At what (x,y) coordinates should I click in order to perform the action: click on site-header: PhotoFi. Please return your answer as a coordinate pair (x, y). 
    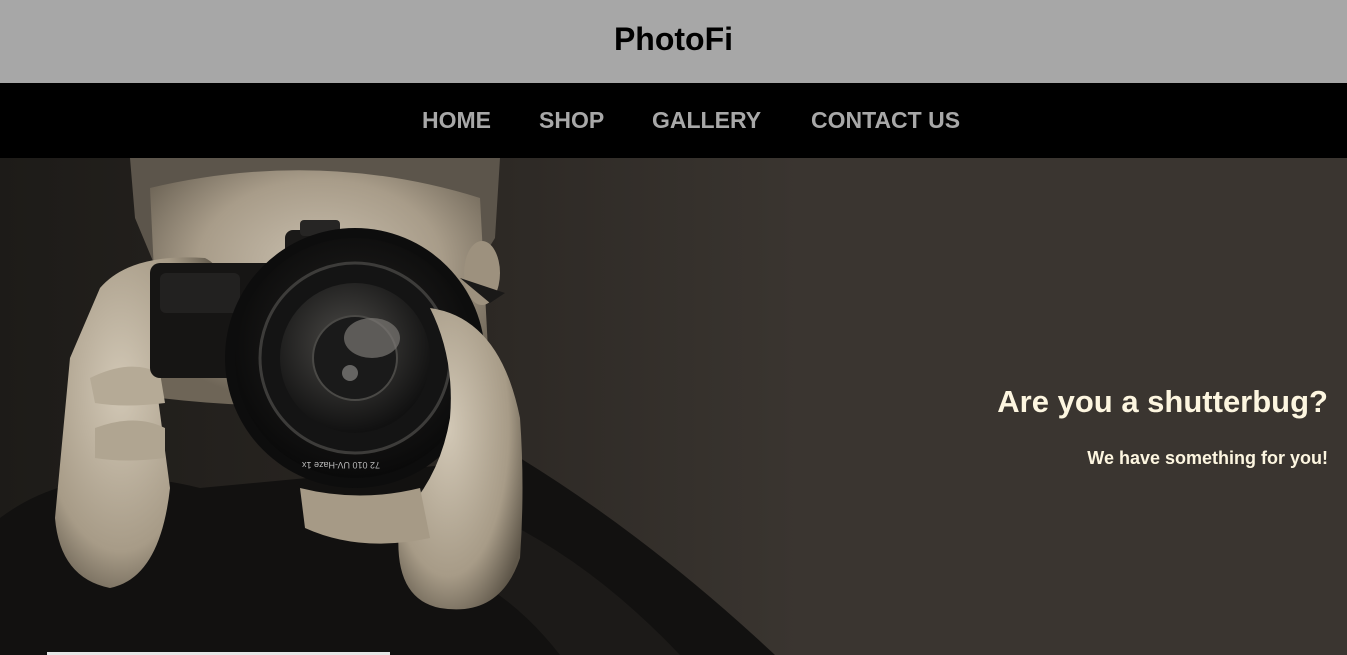
    Looking at the image, I should click on (673, 41).